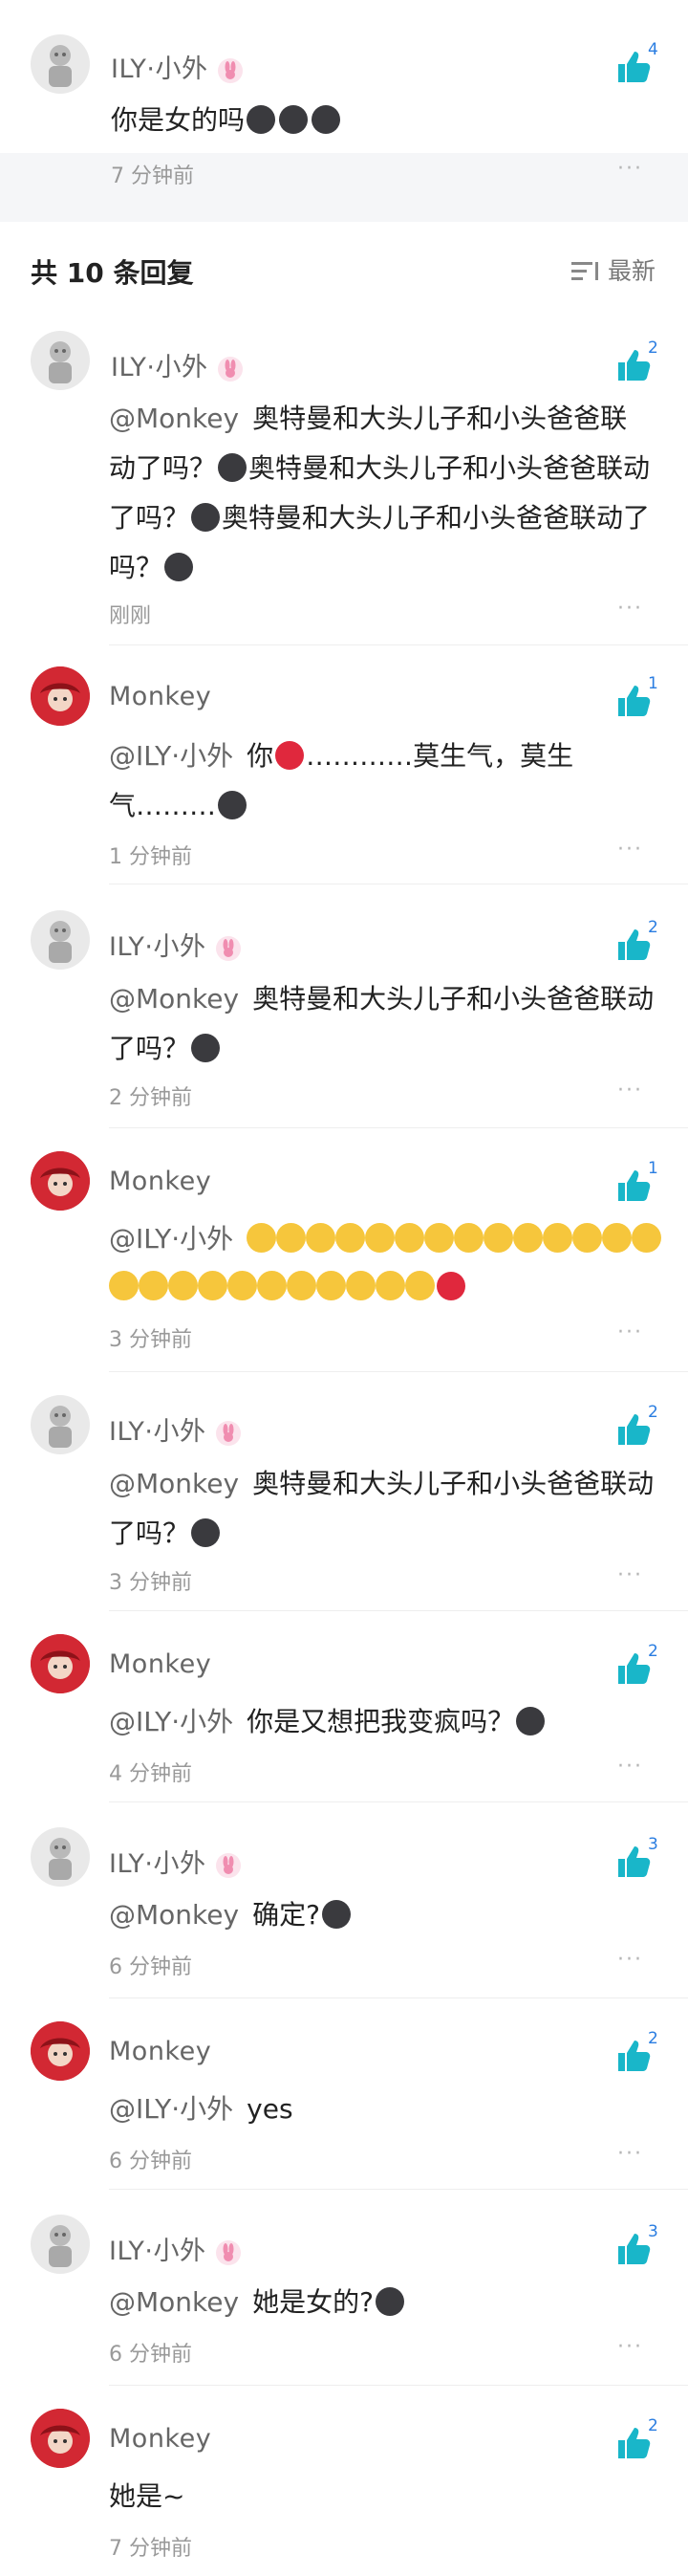 This screenshot has width=688, height=2576. I want to click on like-count: 1, so click(653, 683).